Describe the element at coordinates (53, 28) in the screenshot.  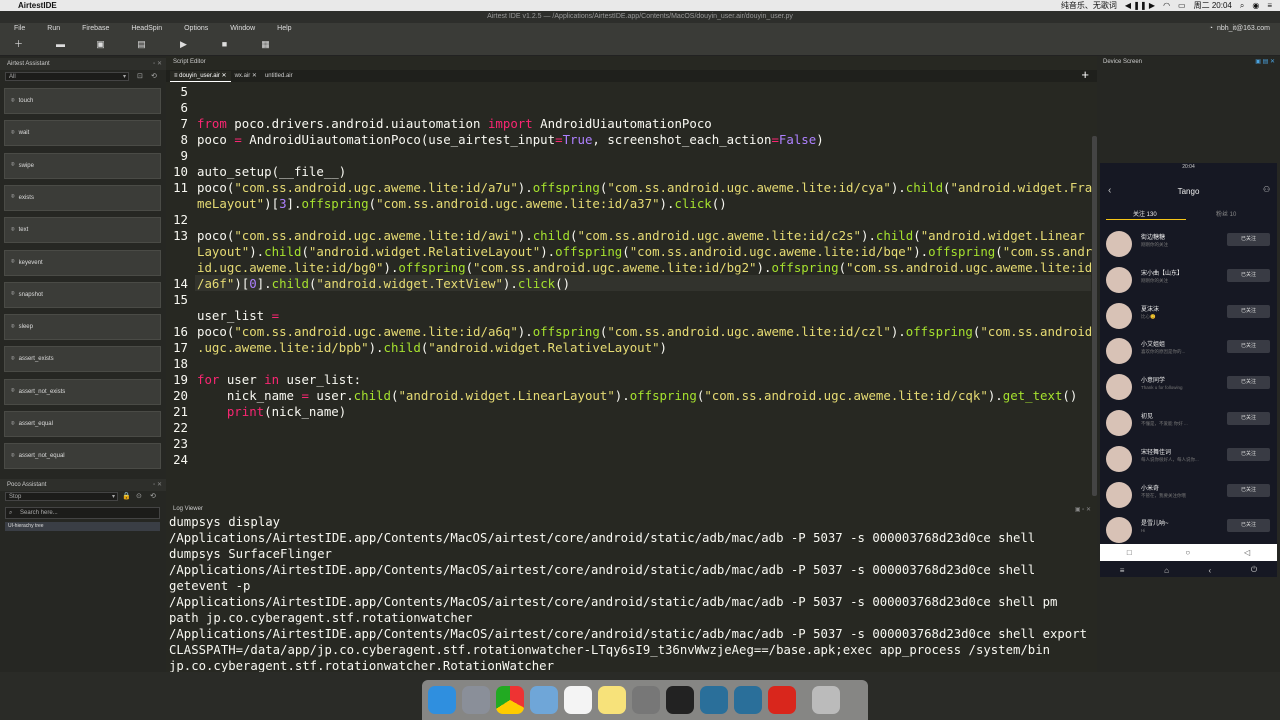
I see `menu-run: Run` at that location.